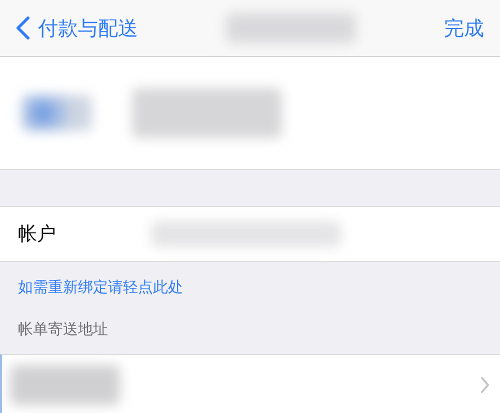 The image size is (500, 413). I want to click on back-button: 付款与配送, so click(77, 28).